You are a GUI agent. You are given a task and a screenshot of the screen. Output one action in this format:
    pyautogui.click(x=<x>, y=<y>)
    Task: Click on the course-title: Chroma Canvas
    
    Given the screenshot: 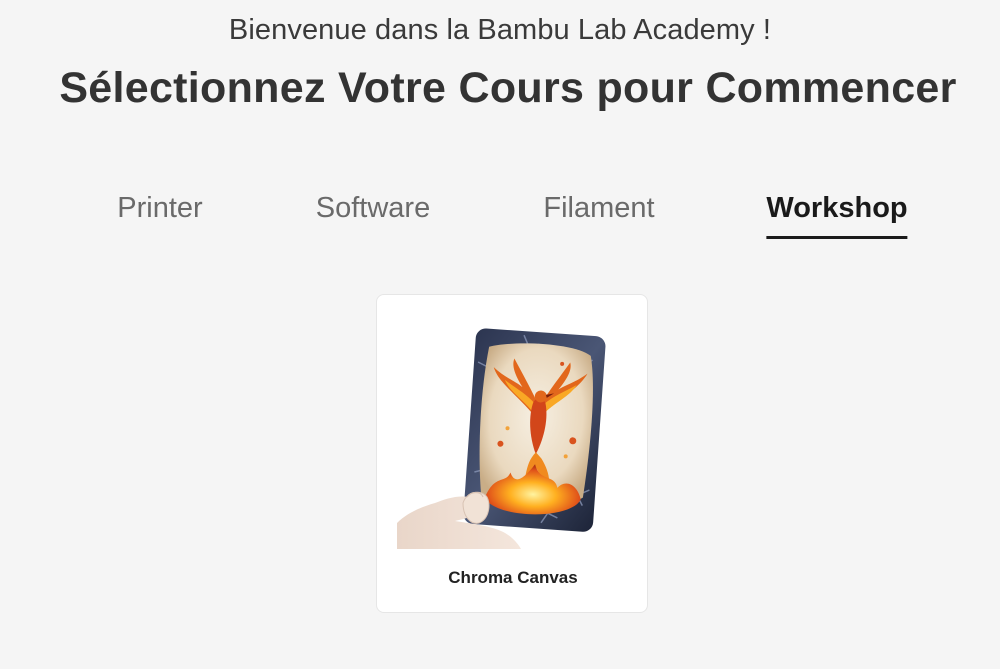 What is the action you would take?
    pyautogui.click(x=513, y=577)
    